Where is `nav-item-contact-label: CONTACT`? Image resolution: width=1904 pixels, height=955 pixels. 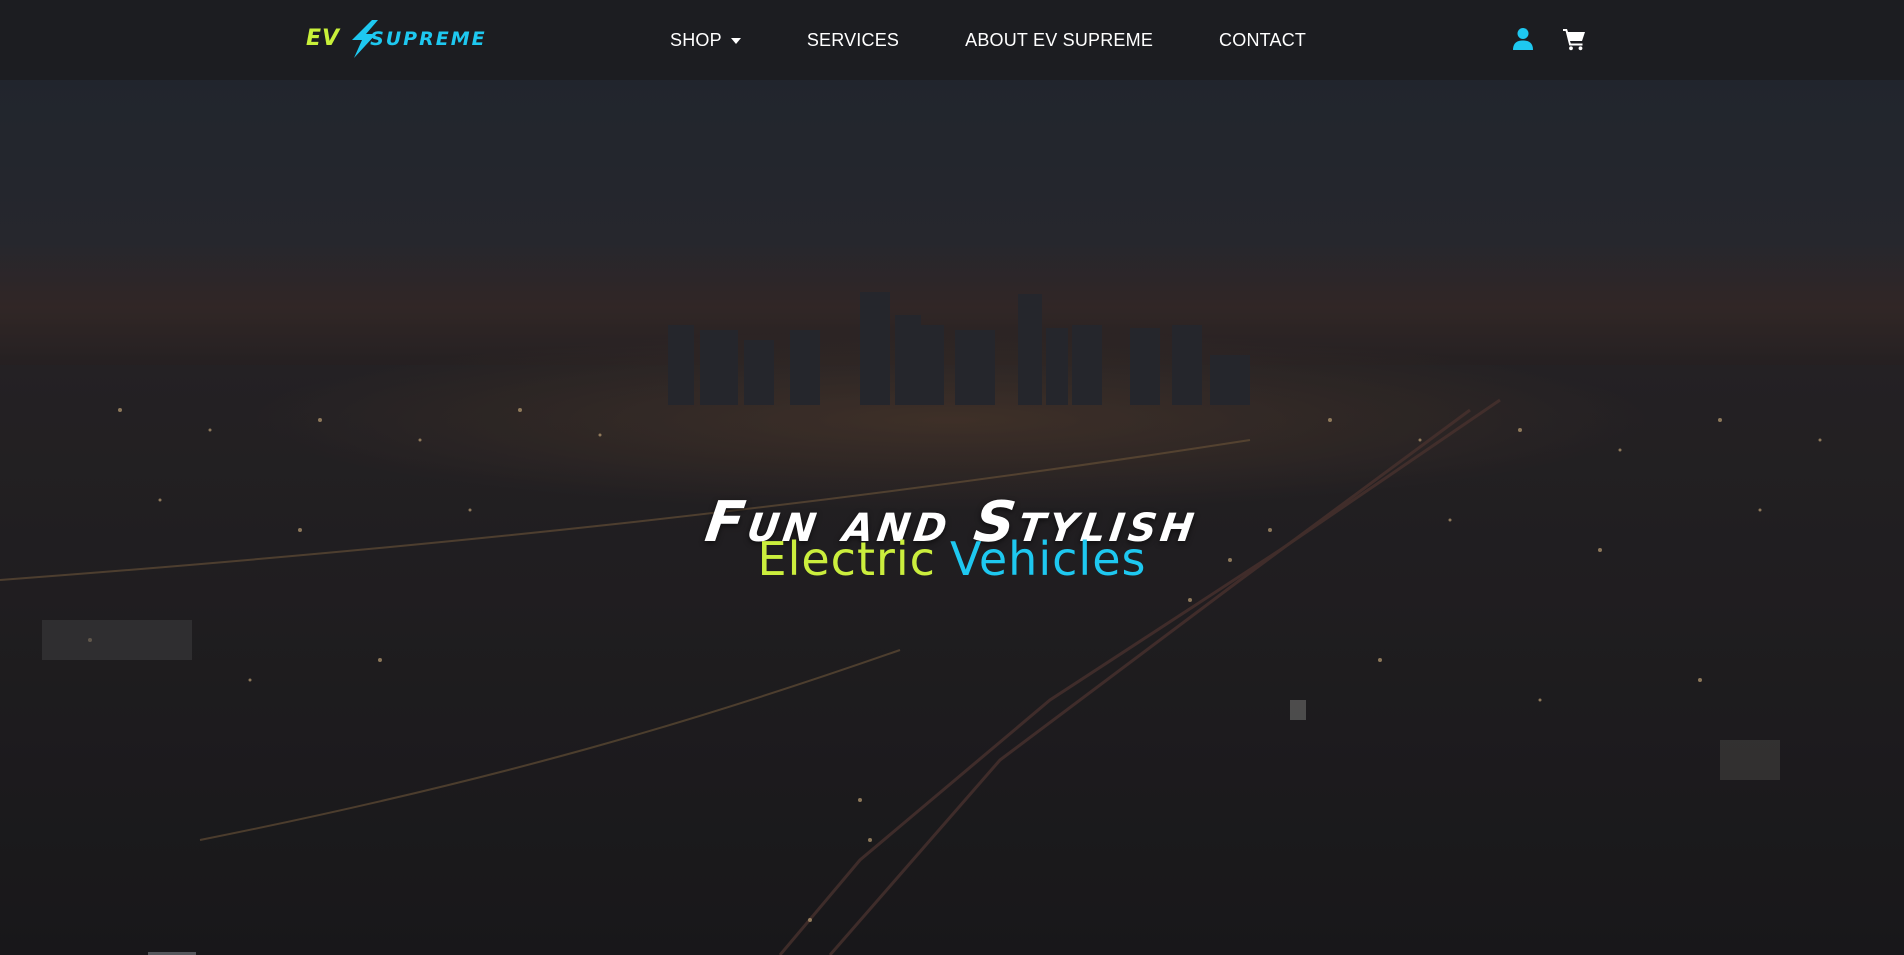
nav-item-contact-label: CONTACT is located at coordinates (1263, 39).